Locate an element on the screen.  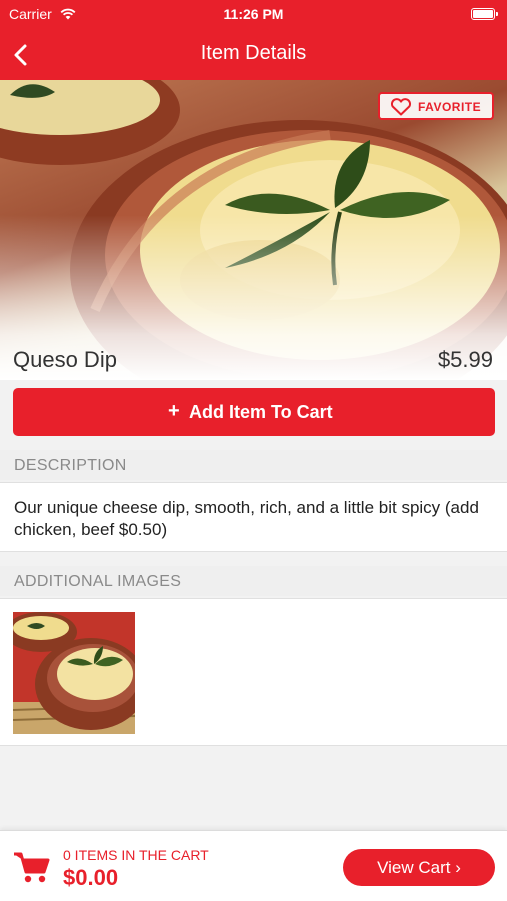
nav-bar: Item Details is located at coordinates (253, 55).